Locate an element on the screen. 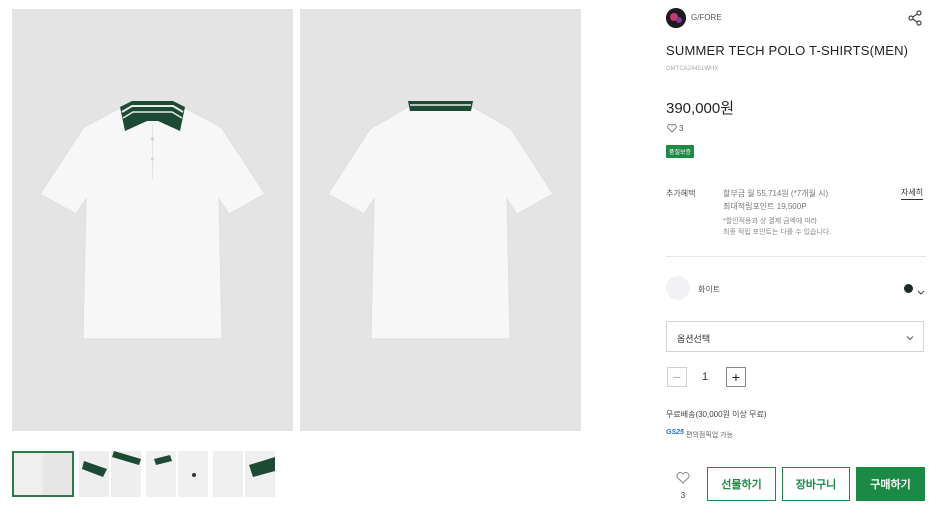 The width and height of the screenshot is (937, 514). like-count-inline-value: 3 is located at coordinates (681, 128).